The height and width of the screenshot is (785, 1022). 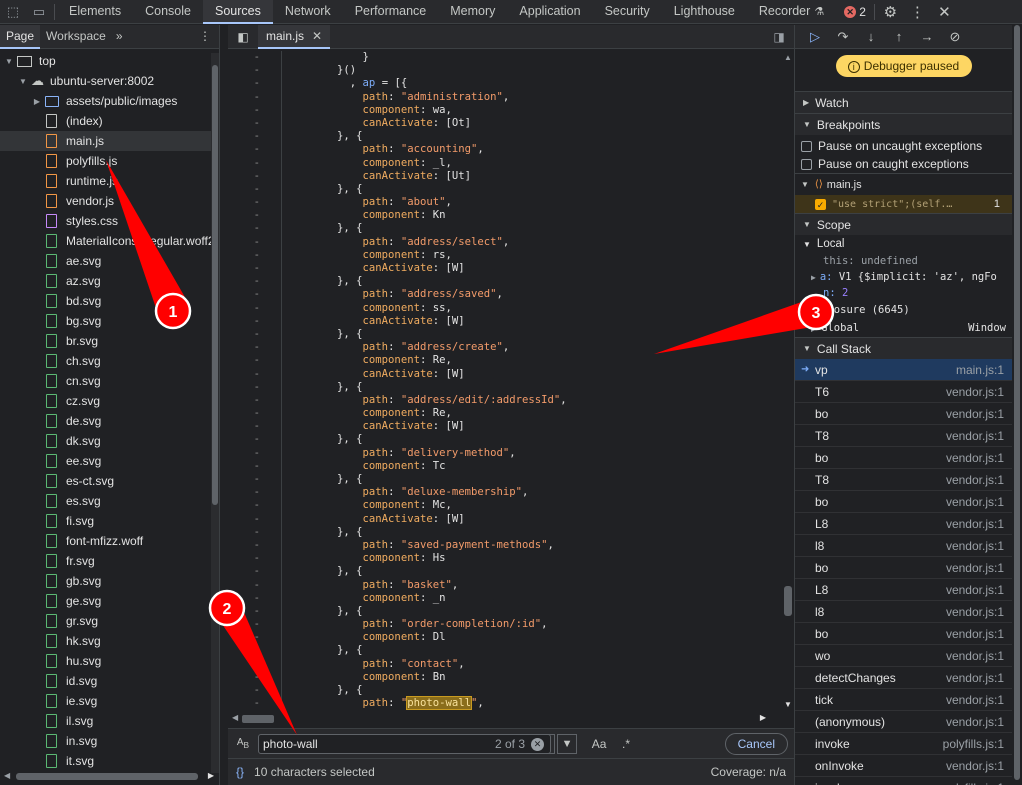 I want to click on annotation-label-3: 3, so click(x=816, y=313).